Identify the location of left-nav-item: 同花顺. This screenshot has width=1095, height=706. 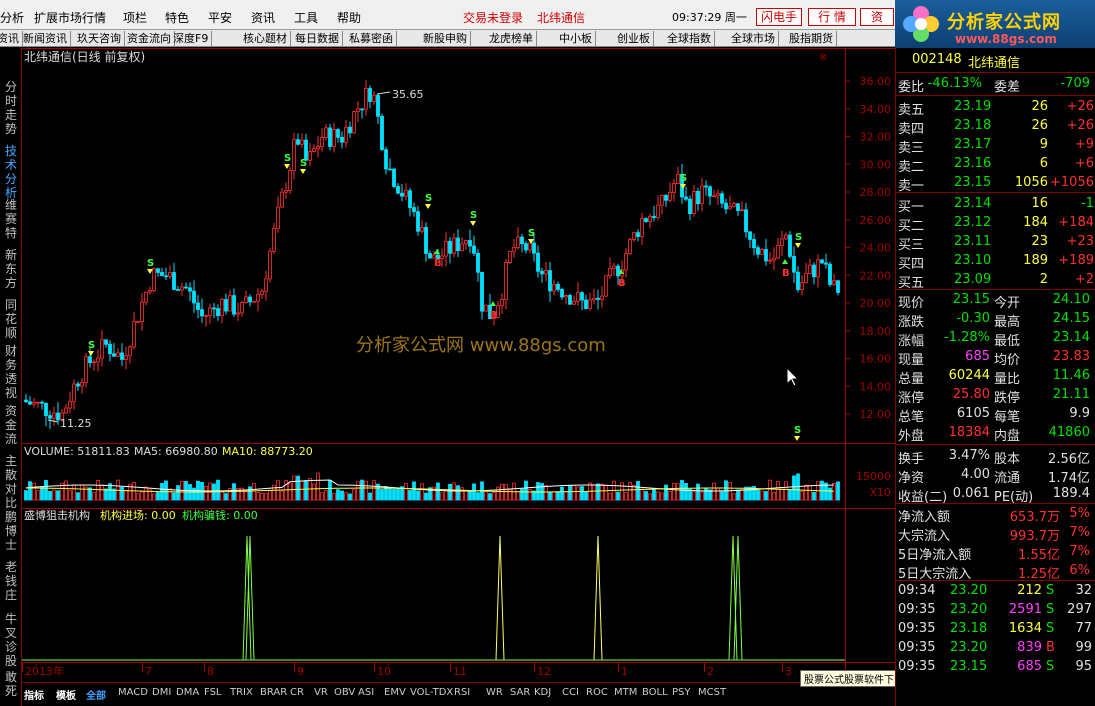
(11, 319).